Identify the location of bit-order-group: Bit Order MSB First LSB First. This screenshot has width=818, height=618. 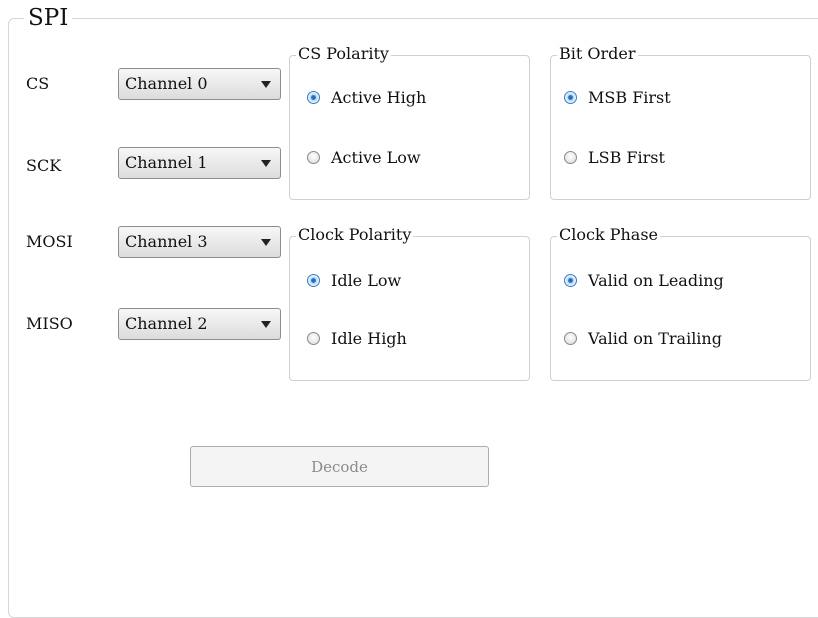
(680, 122).